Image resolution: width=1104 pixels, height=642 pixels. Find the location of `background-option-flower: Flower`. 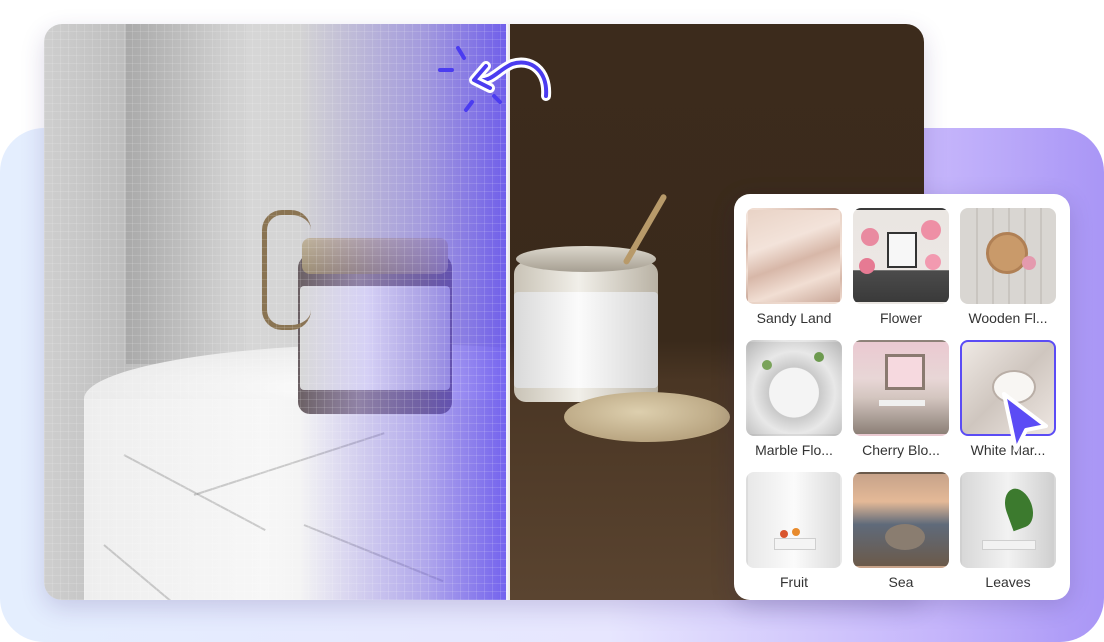

background-option-flower: Flower is located at coordinates (901, 267).